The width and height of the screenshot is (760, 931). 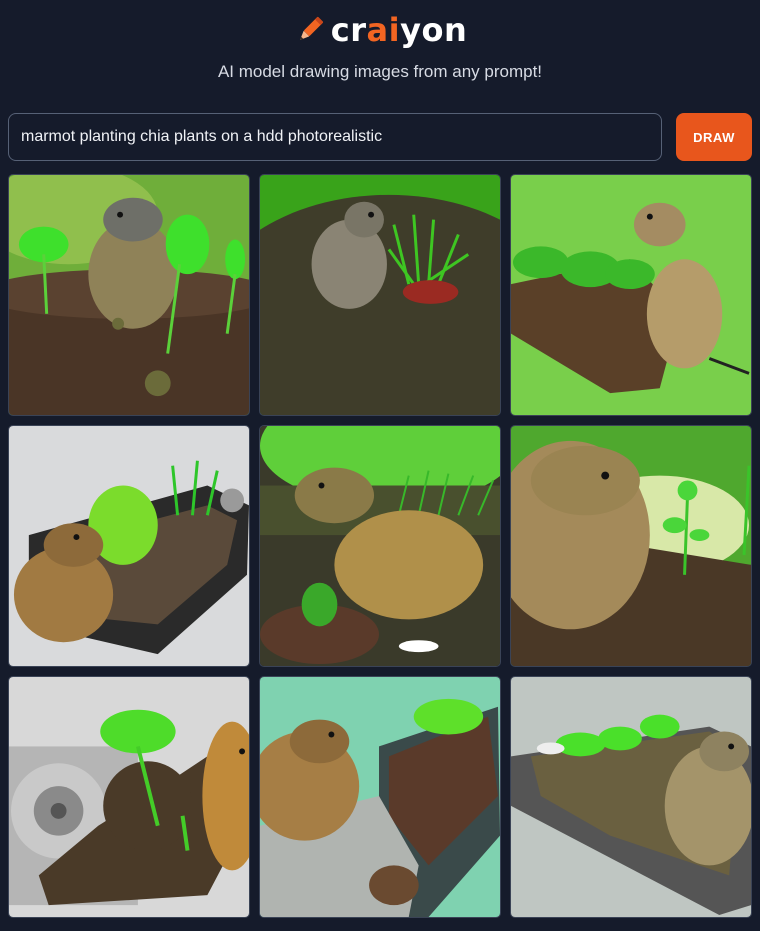 I want to click on brand-header: craiyon, so click(x=380, y=30).